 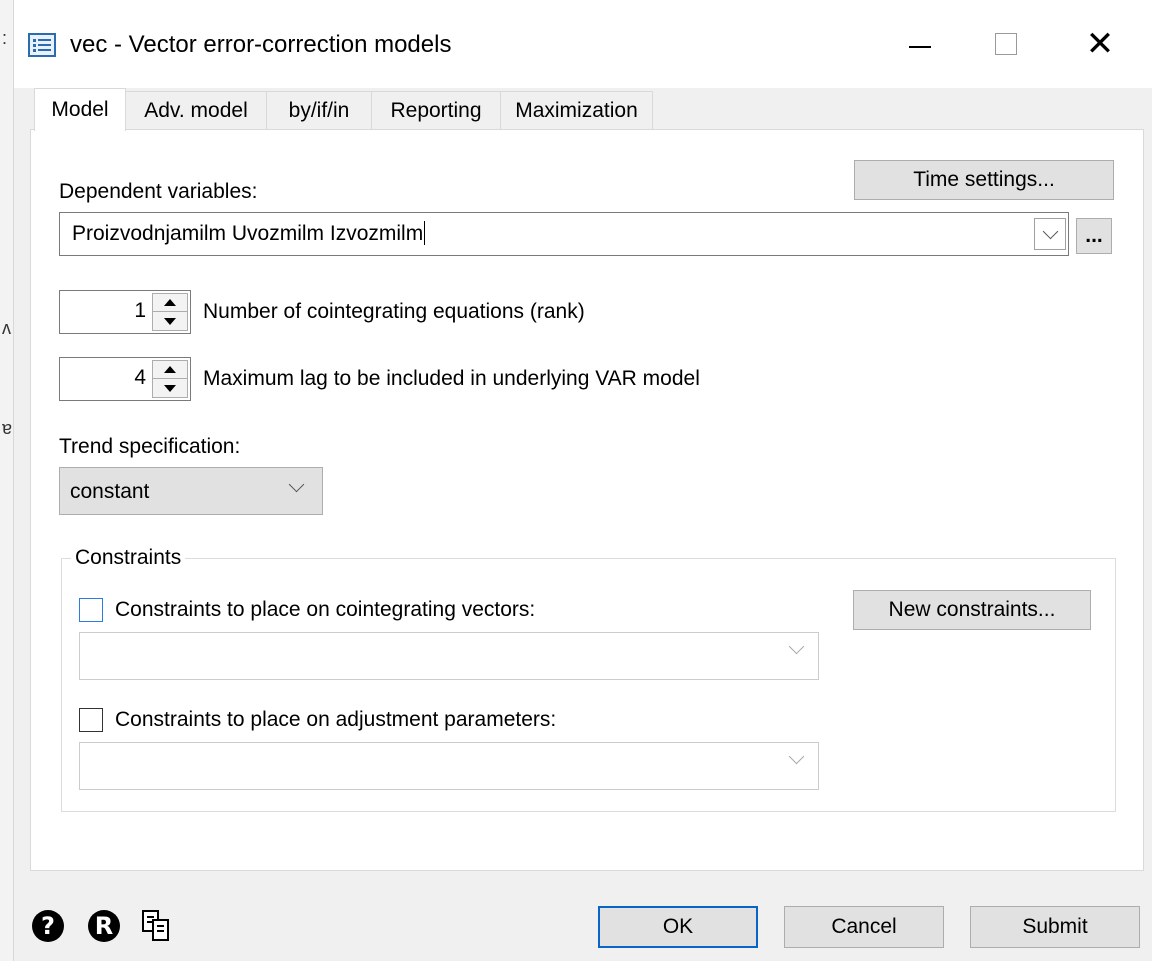 What do you see at coordinates (150, 446) in the screenshot?
I see `trend-specification-label: Trend specification:` at bounding box center [150, 446].